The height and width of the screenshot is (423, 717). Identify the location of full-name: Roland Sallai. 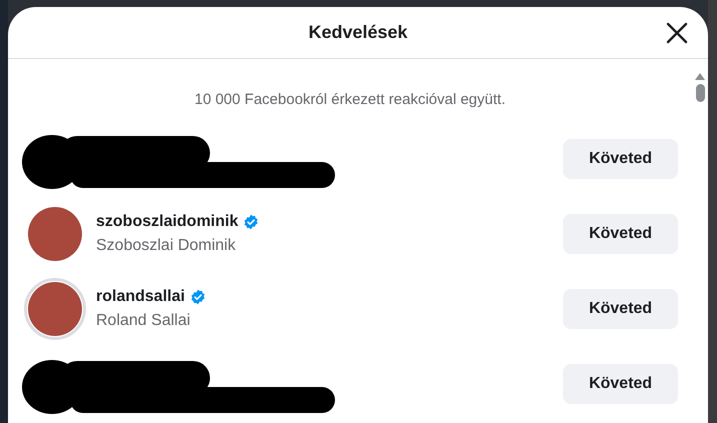
(144, 321).